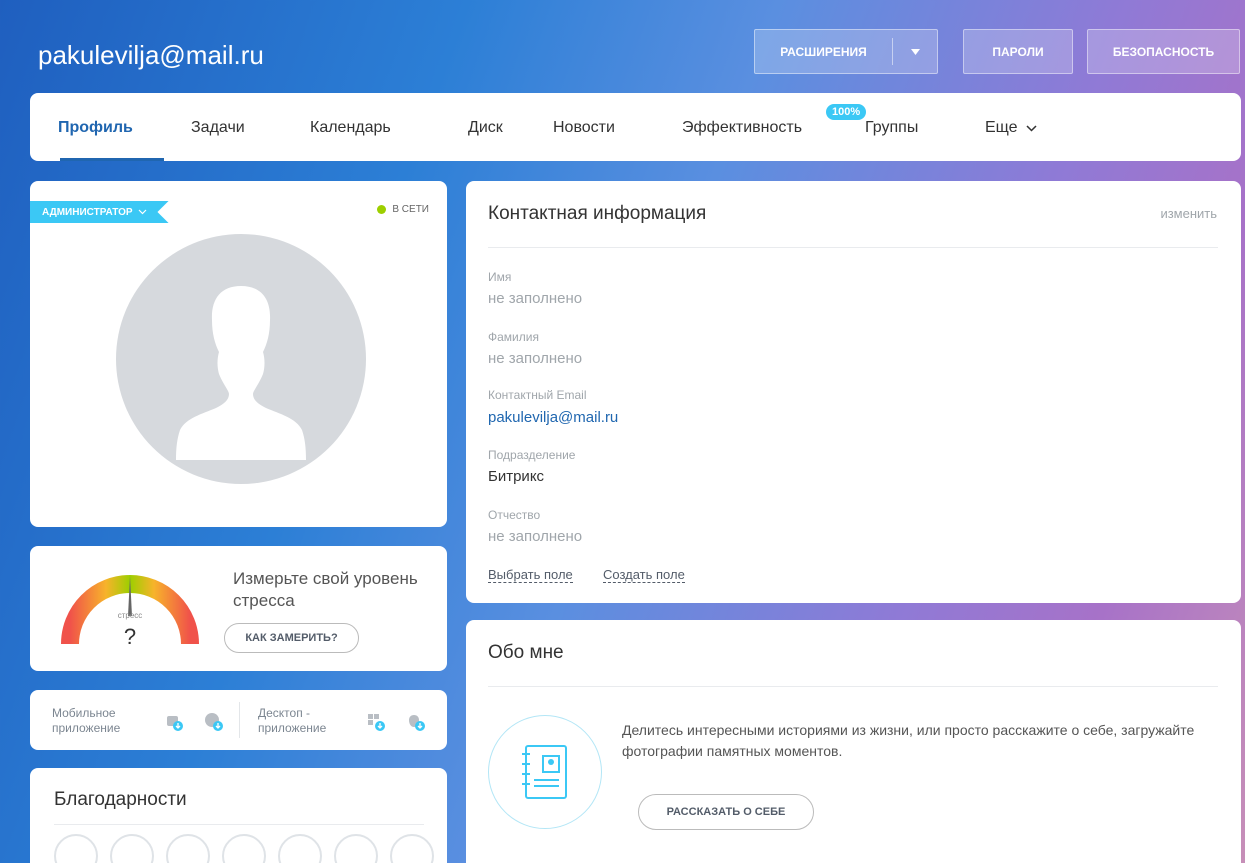 The height and width of the screenshot is (863, 1245). Describe the element at coordinates (130, 615) in the screenshot. I see `gauge-label: стресс` at that location.